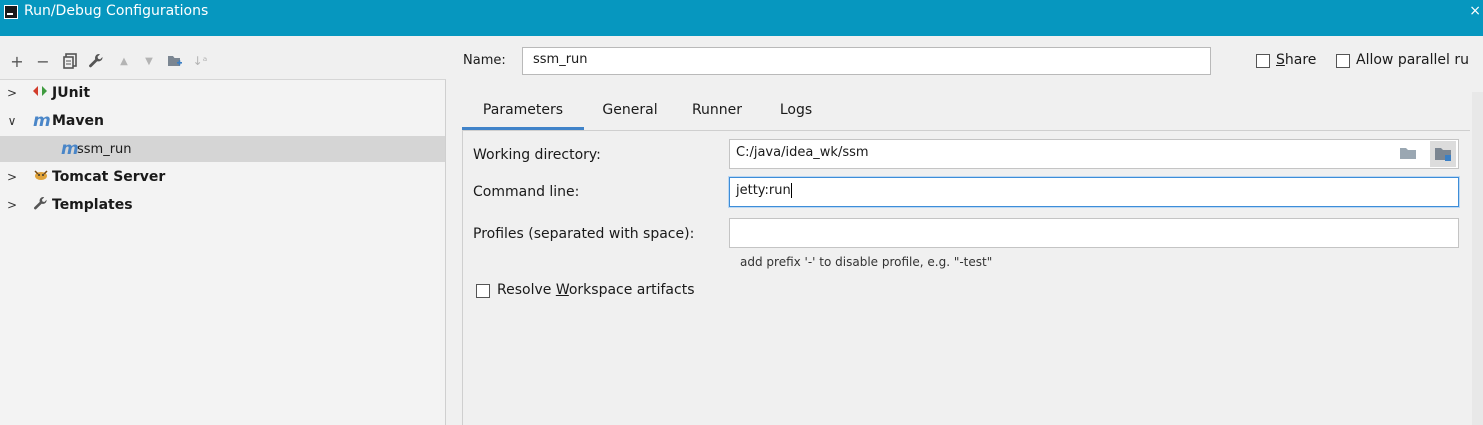 The height and width of the screenshot is (425, 1483). I want to click on tree-item-templates: > Templates, so click(222, 205).